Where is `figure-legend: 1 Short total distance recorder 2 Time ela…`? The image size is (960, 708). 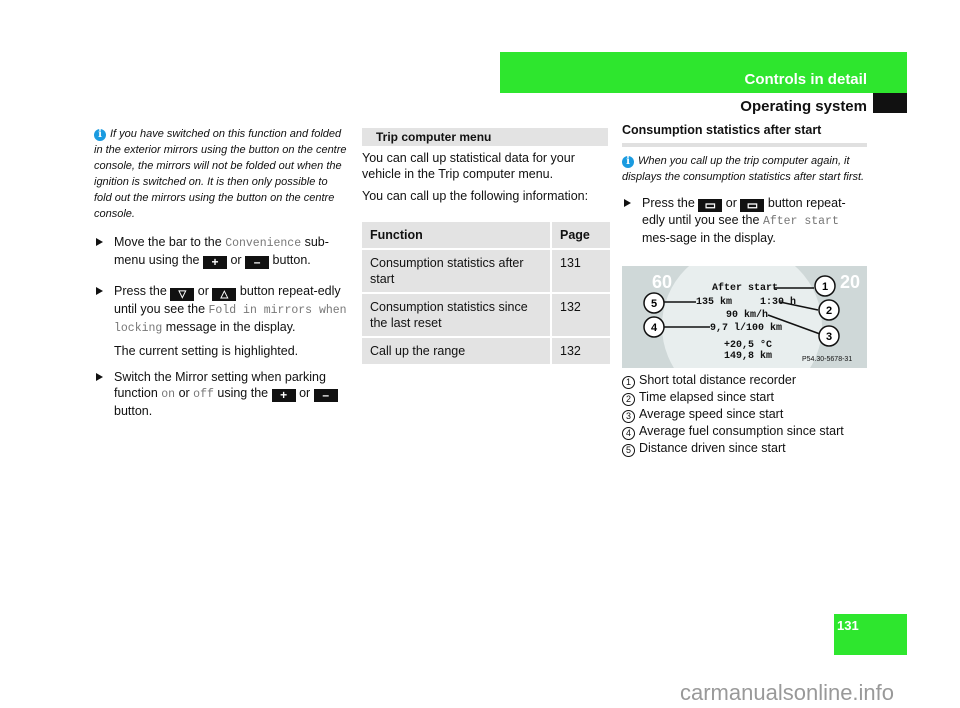
figure-legend: 1 Short total distance recorder 2 Time ela… is located at coordinates (744, 414).